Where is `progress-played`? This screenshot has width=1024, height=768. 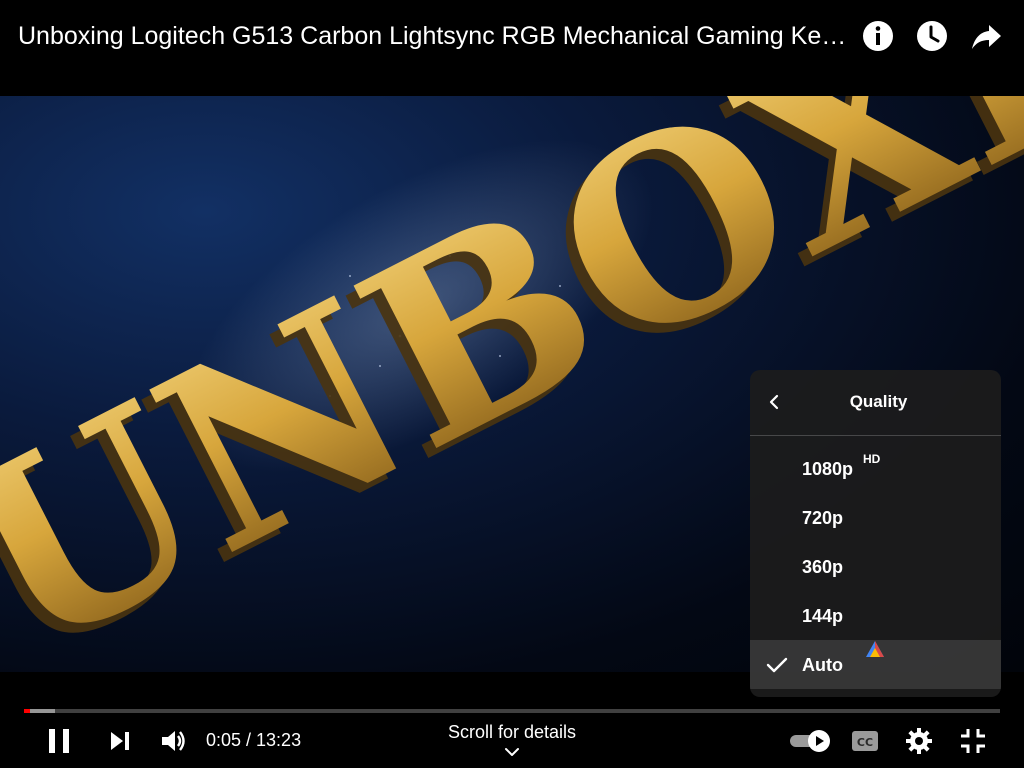 progress-played is located at coordinates (27, 711).